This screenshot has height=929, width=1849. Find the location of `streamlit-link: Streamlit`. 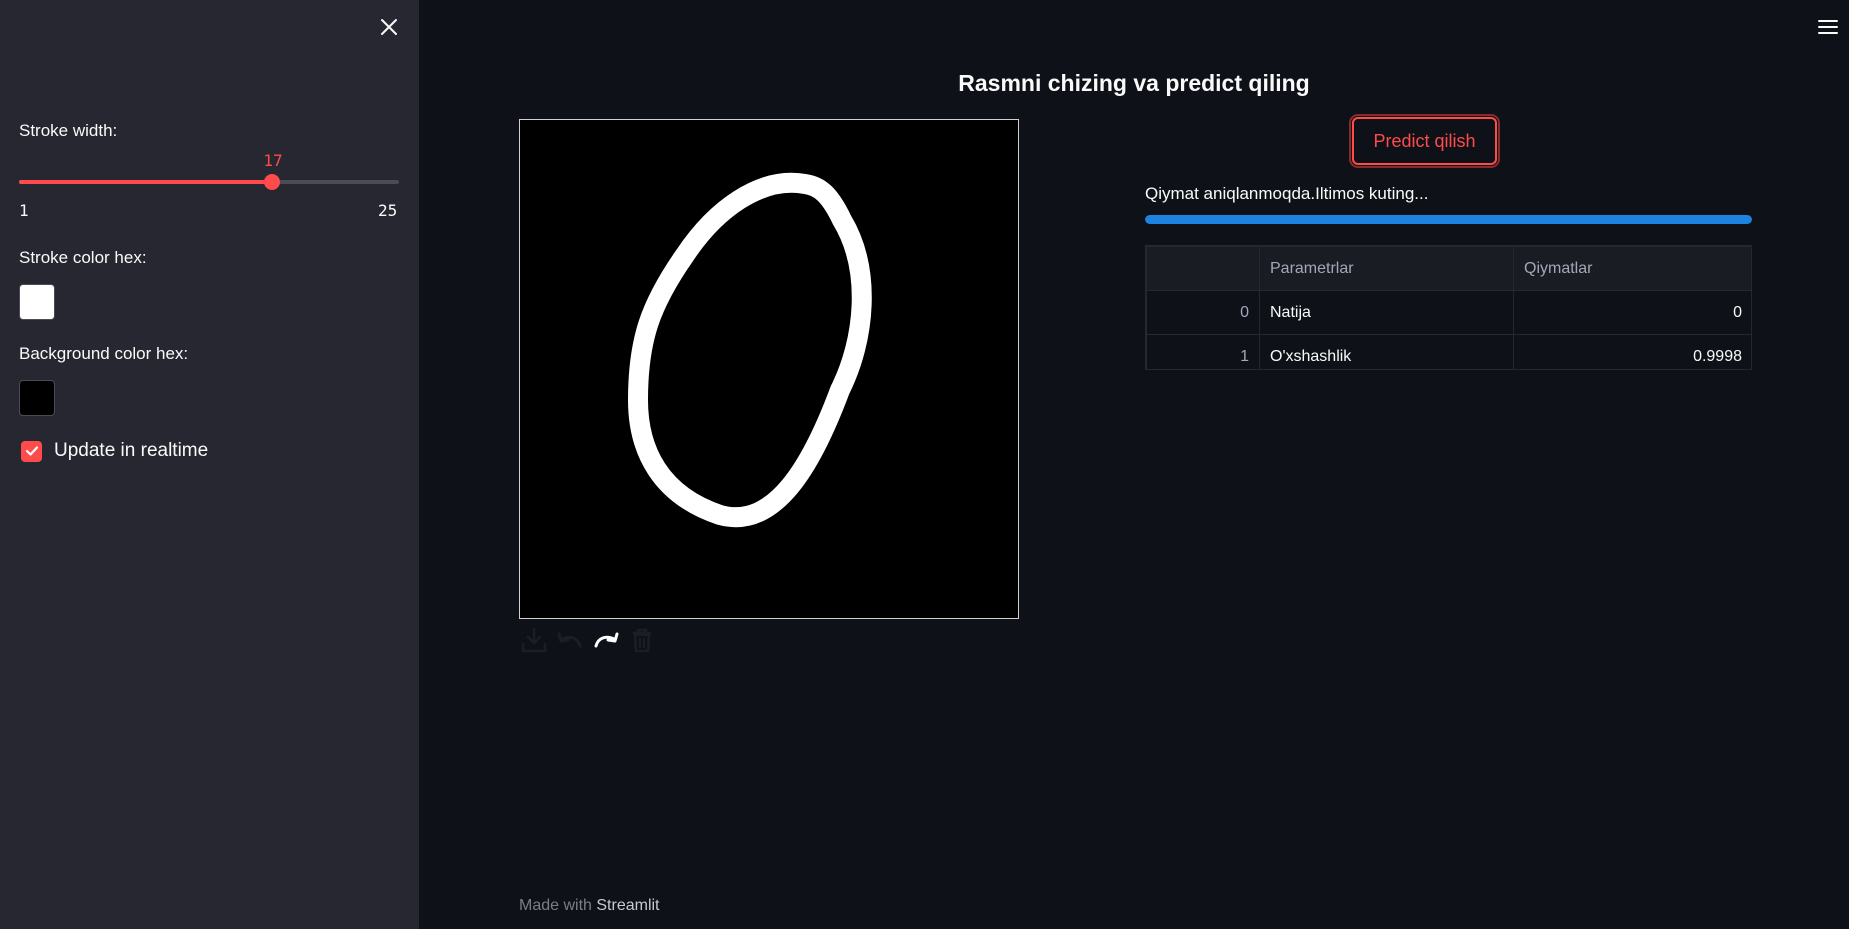

streamlit-link: Streamlit is located at coordinates (627, 905).